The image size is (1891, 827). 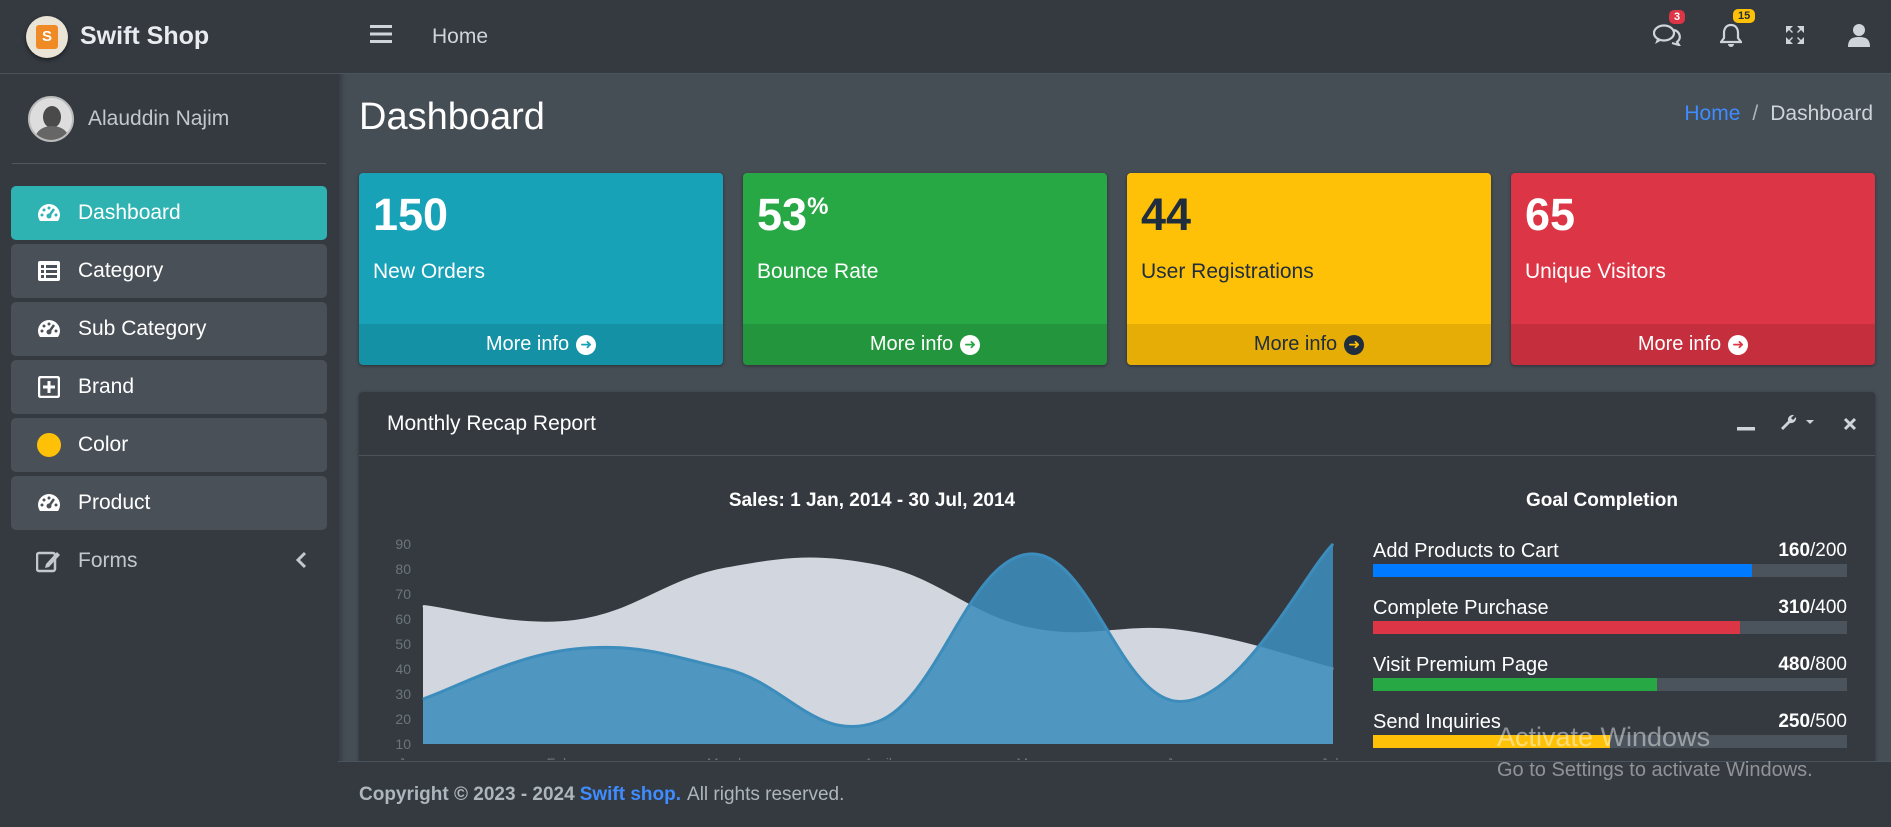 I want to click on list-icon, so click(x=49, y=271).